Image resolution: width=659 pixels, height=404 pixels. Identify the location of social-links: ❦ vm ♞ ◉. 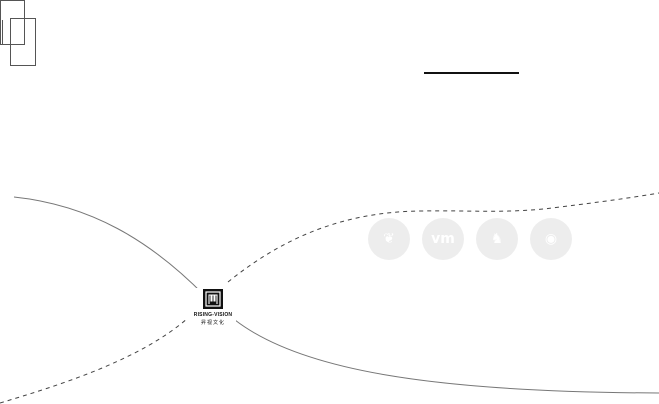
(470, 239).